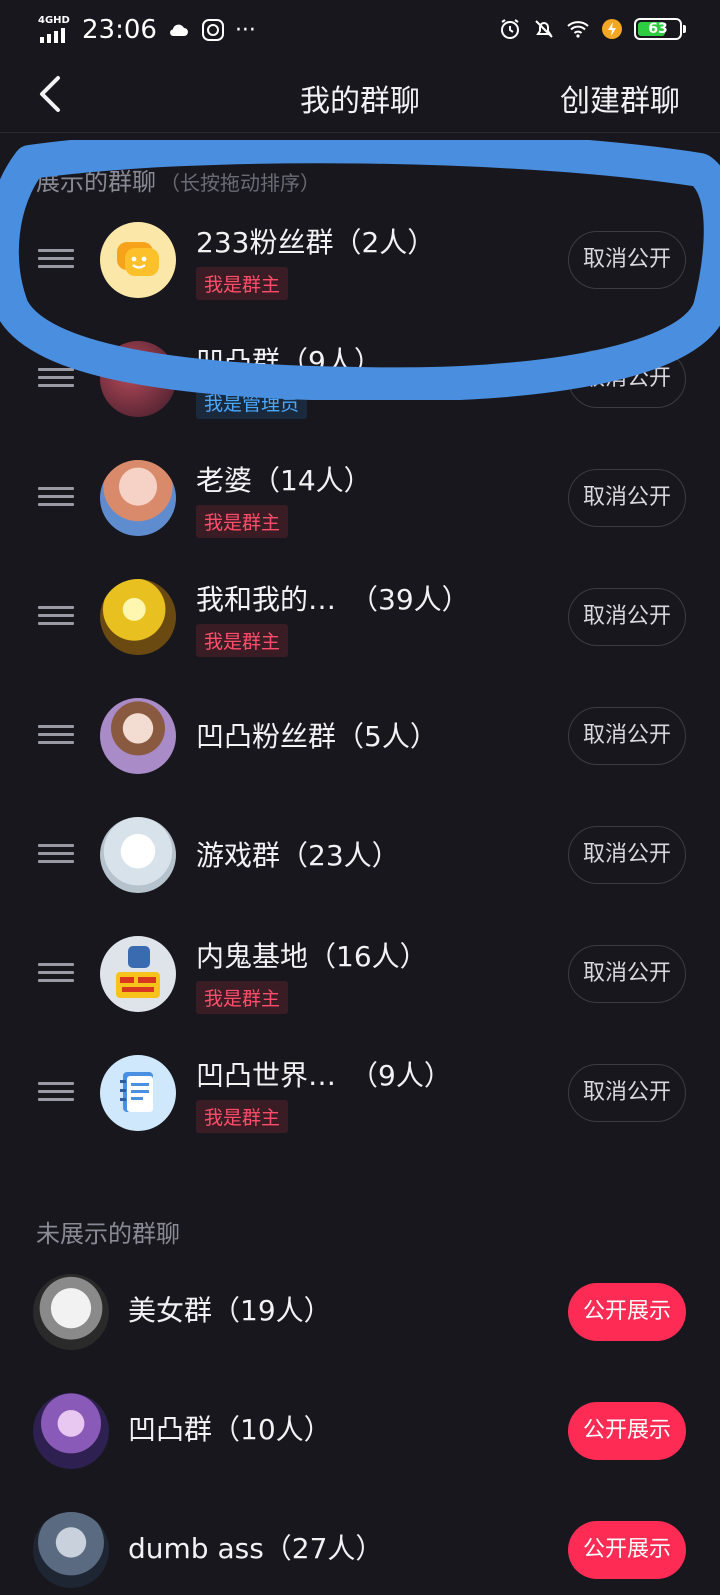 The width and height of the screenshot is (720, 1595). What do you see at coordinates (252, 402) in the screenshot?
I see `admin-badge: 我是管理员` at bounding box center [252, 402].